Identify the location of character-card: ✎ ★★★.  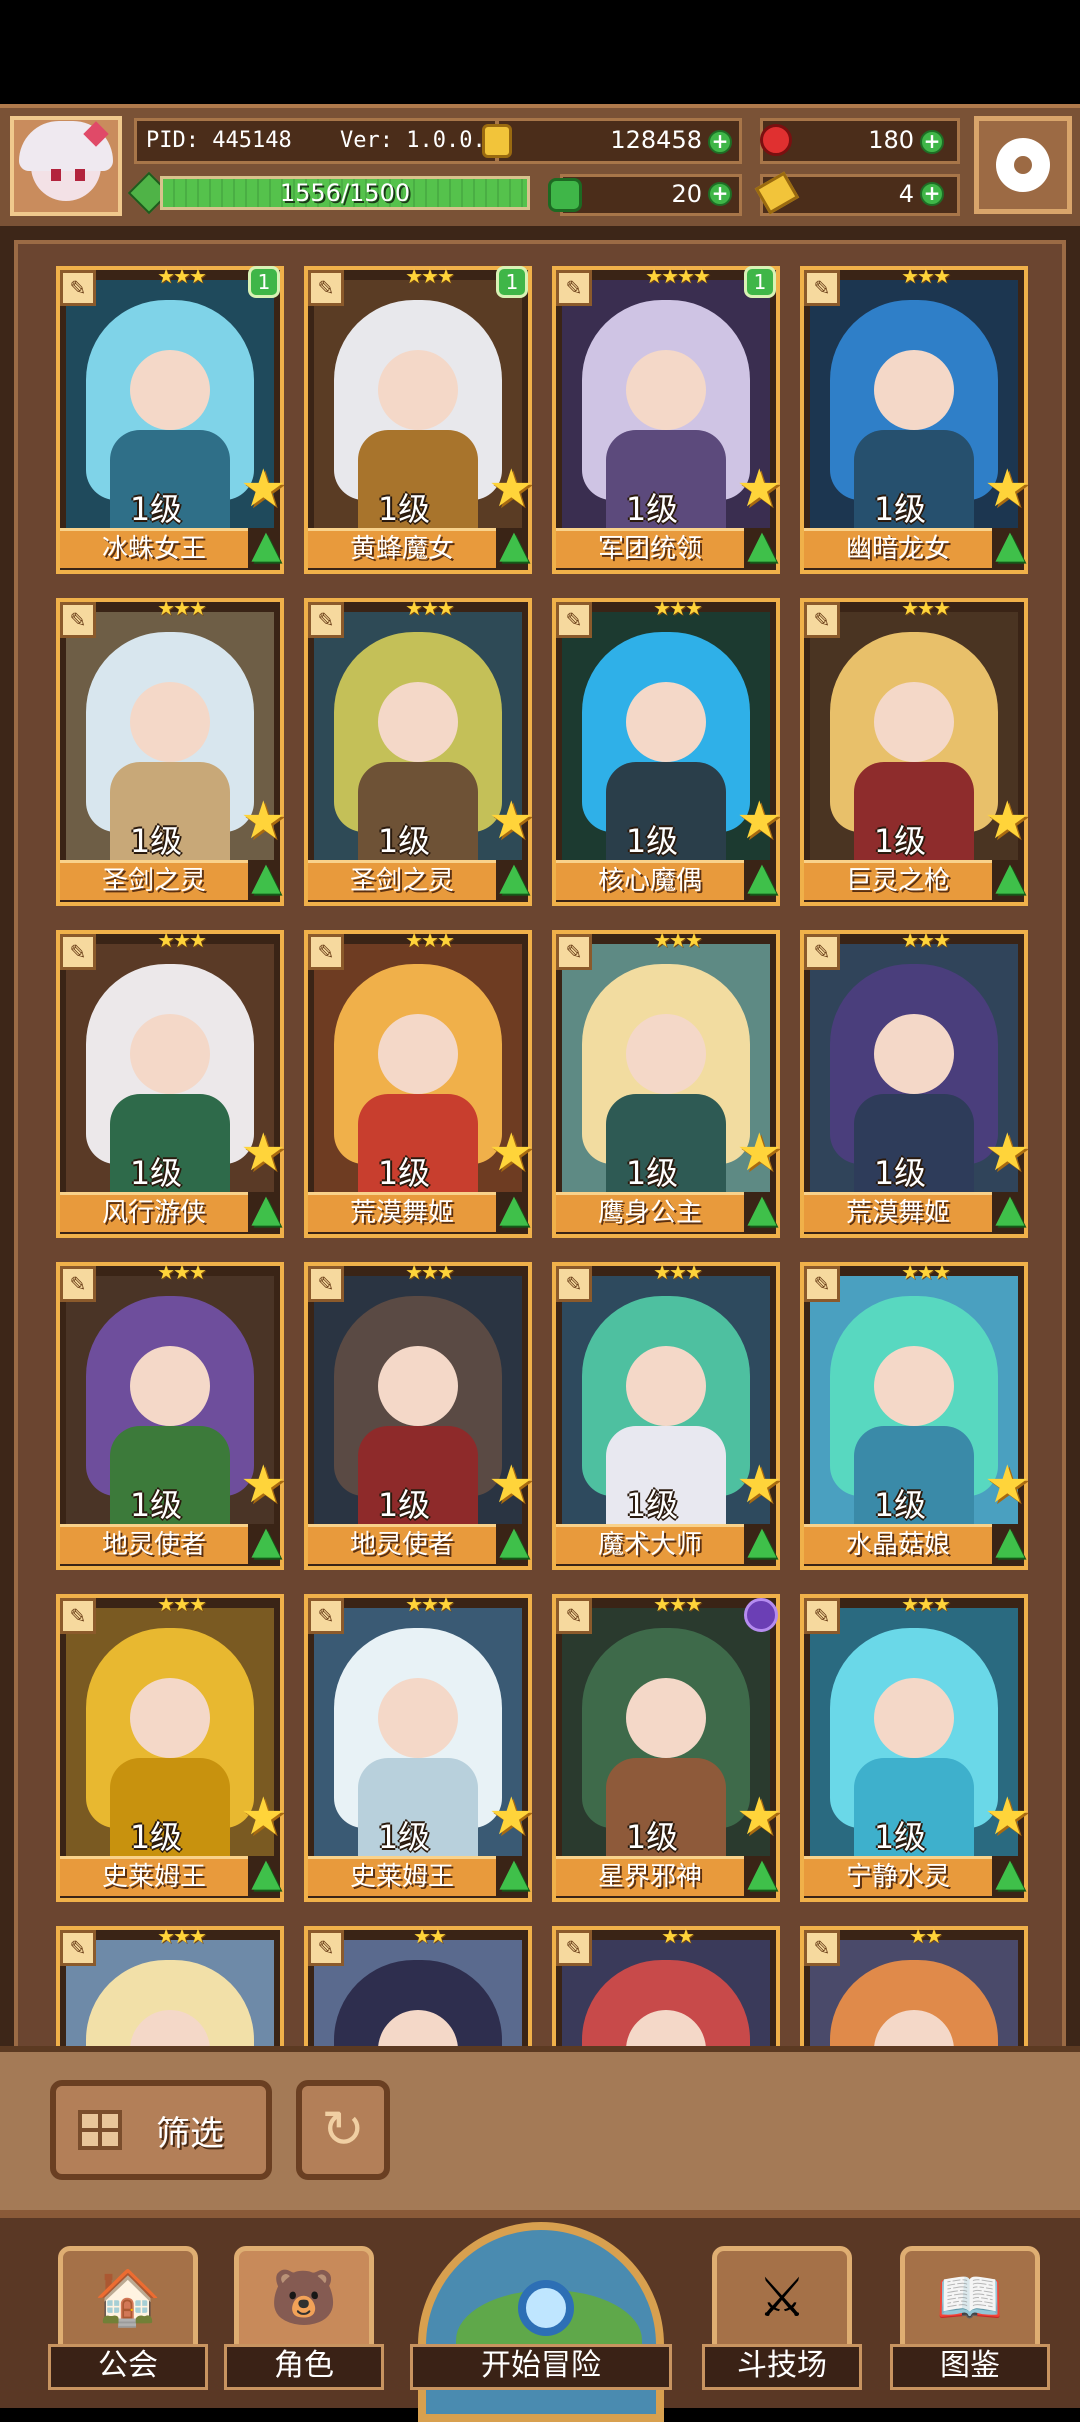
(170, 1986).